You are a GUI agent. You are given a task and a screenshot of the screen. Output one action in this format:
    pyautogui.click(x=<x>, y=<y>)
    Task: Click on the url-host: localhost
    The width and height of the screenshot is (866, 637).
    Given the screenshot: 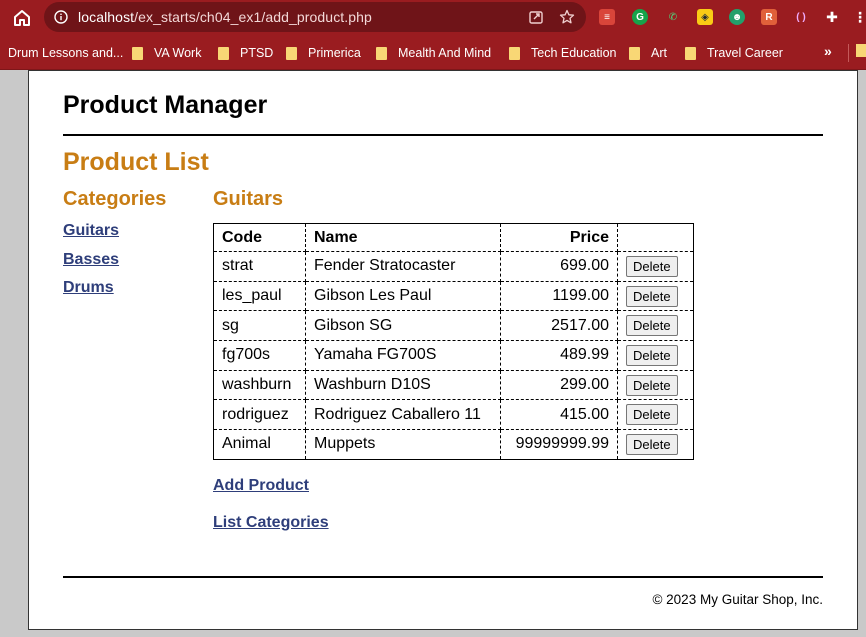 What is the action you would take?
    pyautogui.click(x=106, y=17)
    